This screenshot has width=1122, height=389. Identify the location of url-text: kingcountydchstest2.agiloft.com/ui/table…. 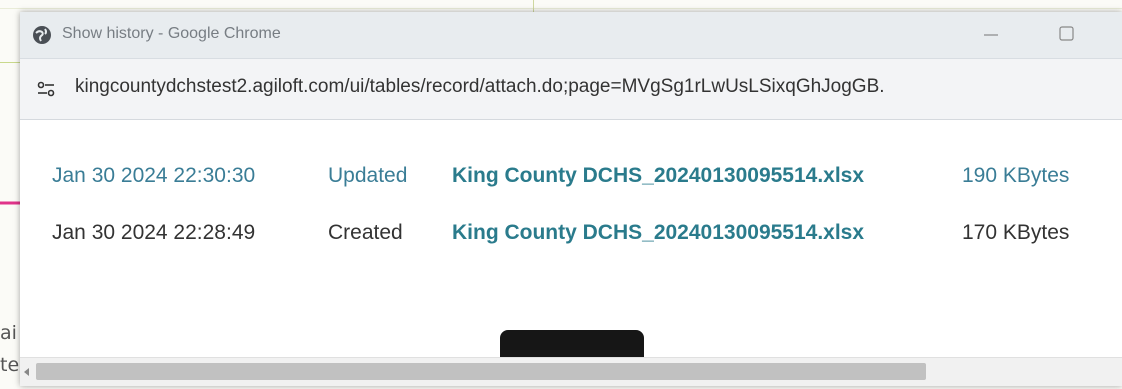
(480, 87).